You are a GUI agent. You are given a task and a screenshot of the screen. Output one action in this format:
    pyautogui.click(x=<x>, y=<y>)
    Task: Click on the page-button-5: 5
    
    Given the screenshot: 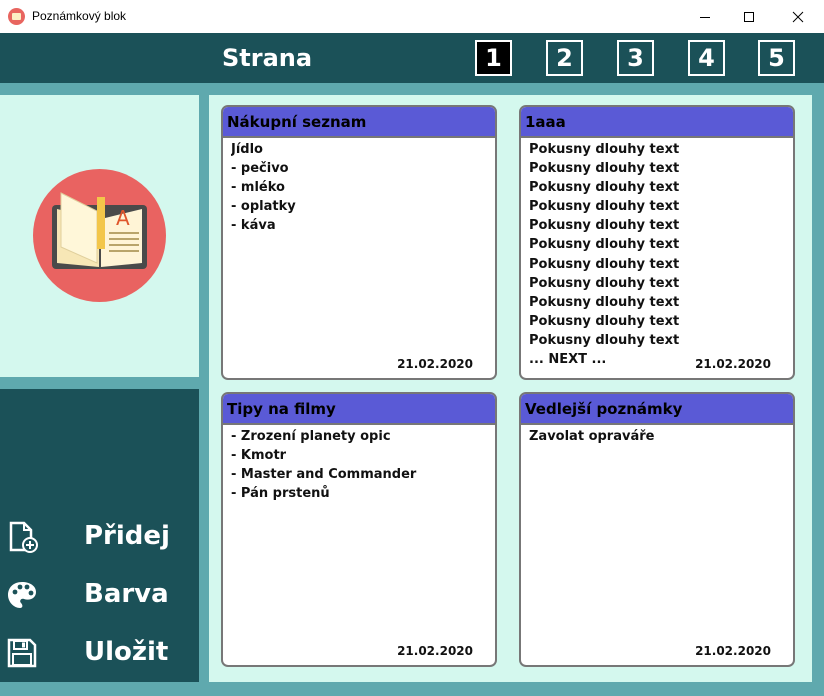 What is the action you would take?
    pyautogui.click(x=776, y=58)
    